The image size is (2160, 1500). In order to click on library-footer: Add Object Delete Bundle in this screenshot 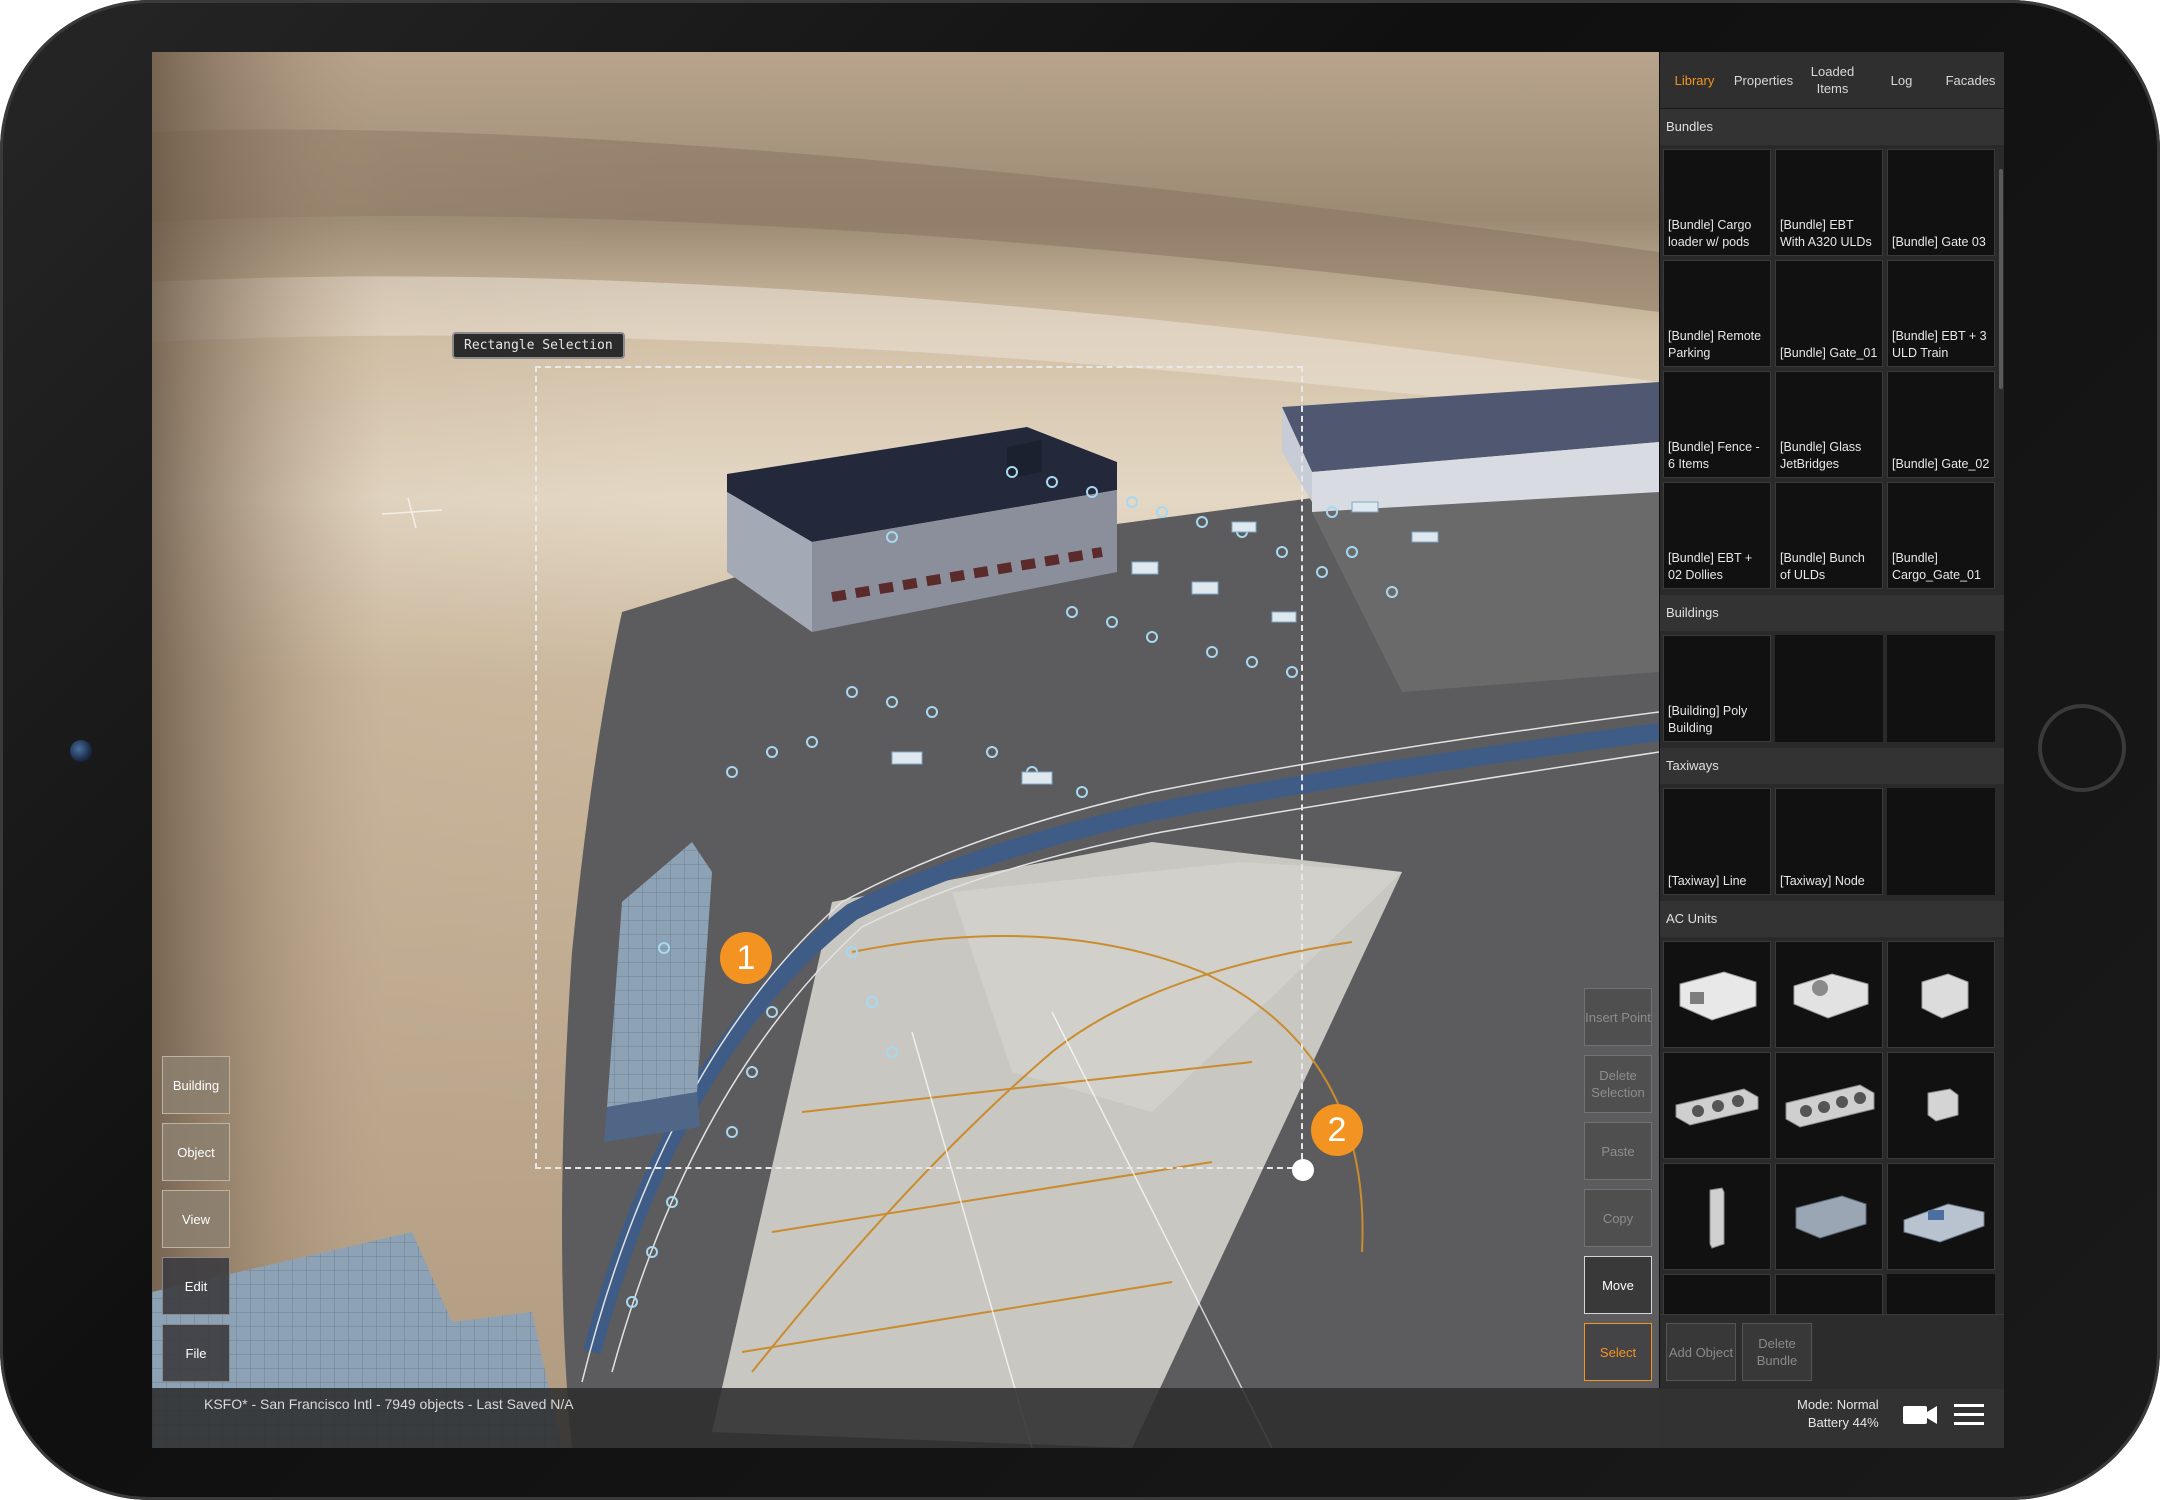, I will do `click(1832, 1351)`.